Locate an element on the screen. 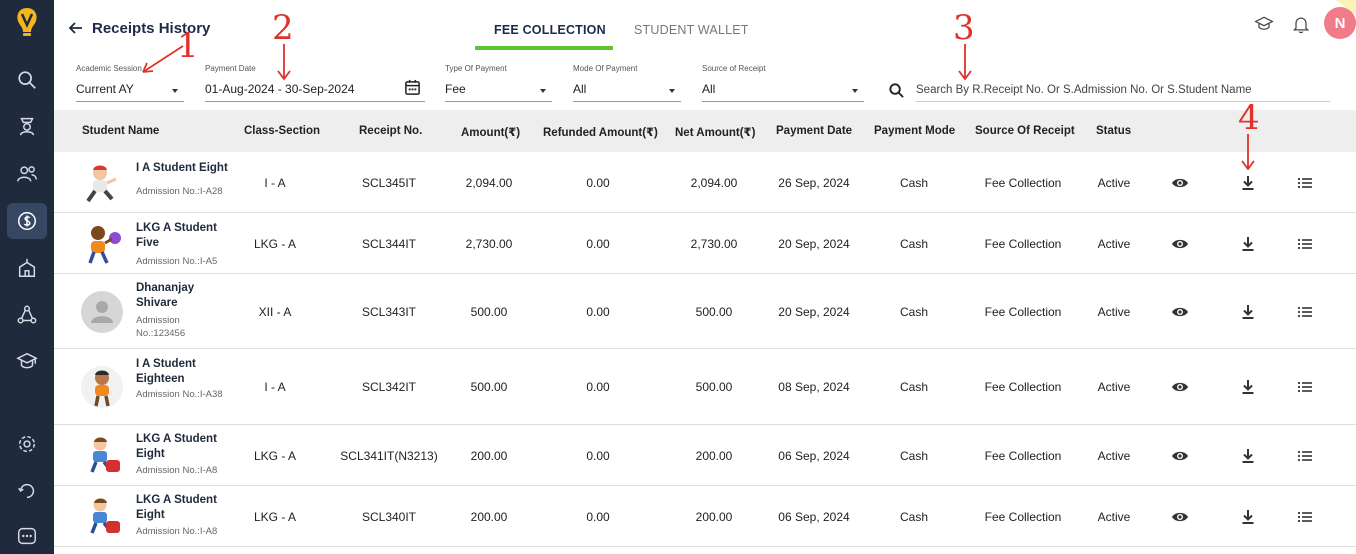  student-name: I A Student Eight is located at coordinates (186, 168).